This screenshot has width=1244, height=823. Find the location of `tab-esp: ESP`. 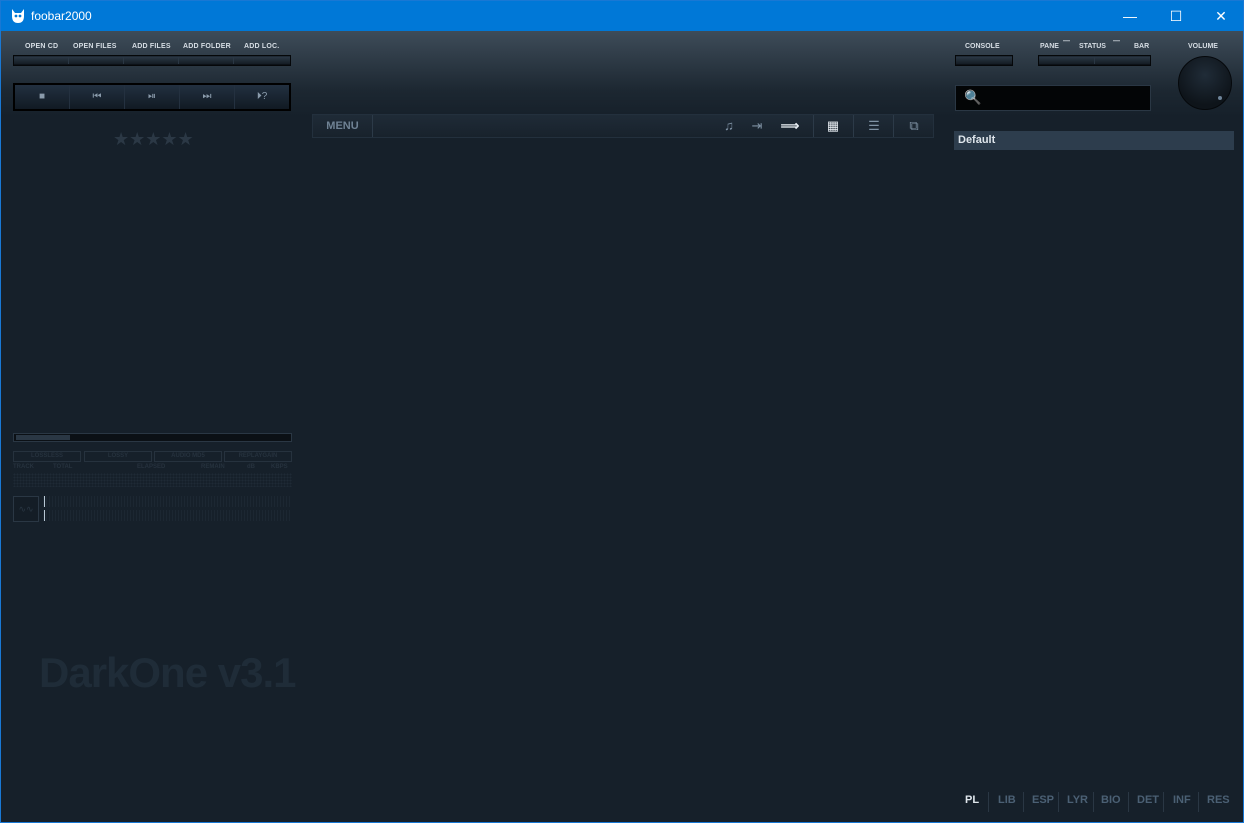

tab-esp: ESP is located at coordinates (1043, 800).